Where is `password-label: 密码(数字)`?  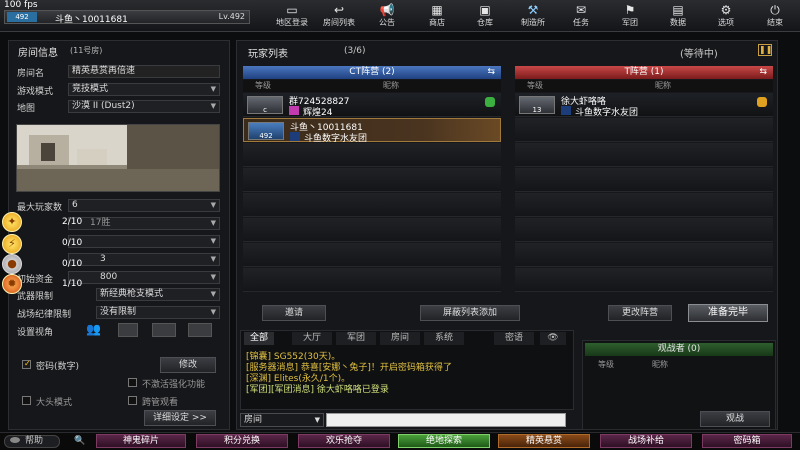 password-label: 密码(数字) is located at coordinates (58, 367).